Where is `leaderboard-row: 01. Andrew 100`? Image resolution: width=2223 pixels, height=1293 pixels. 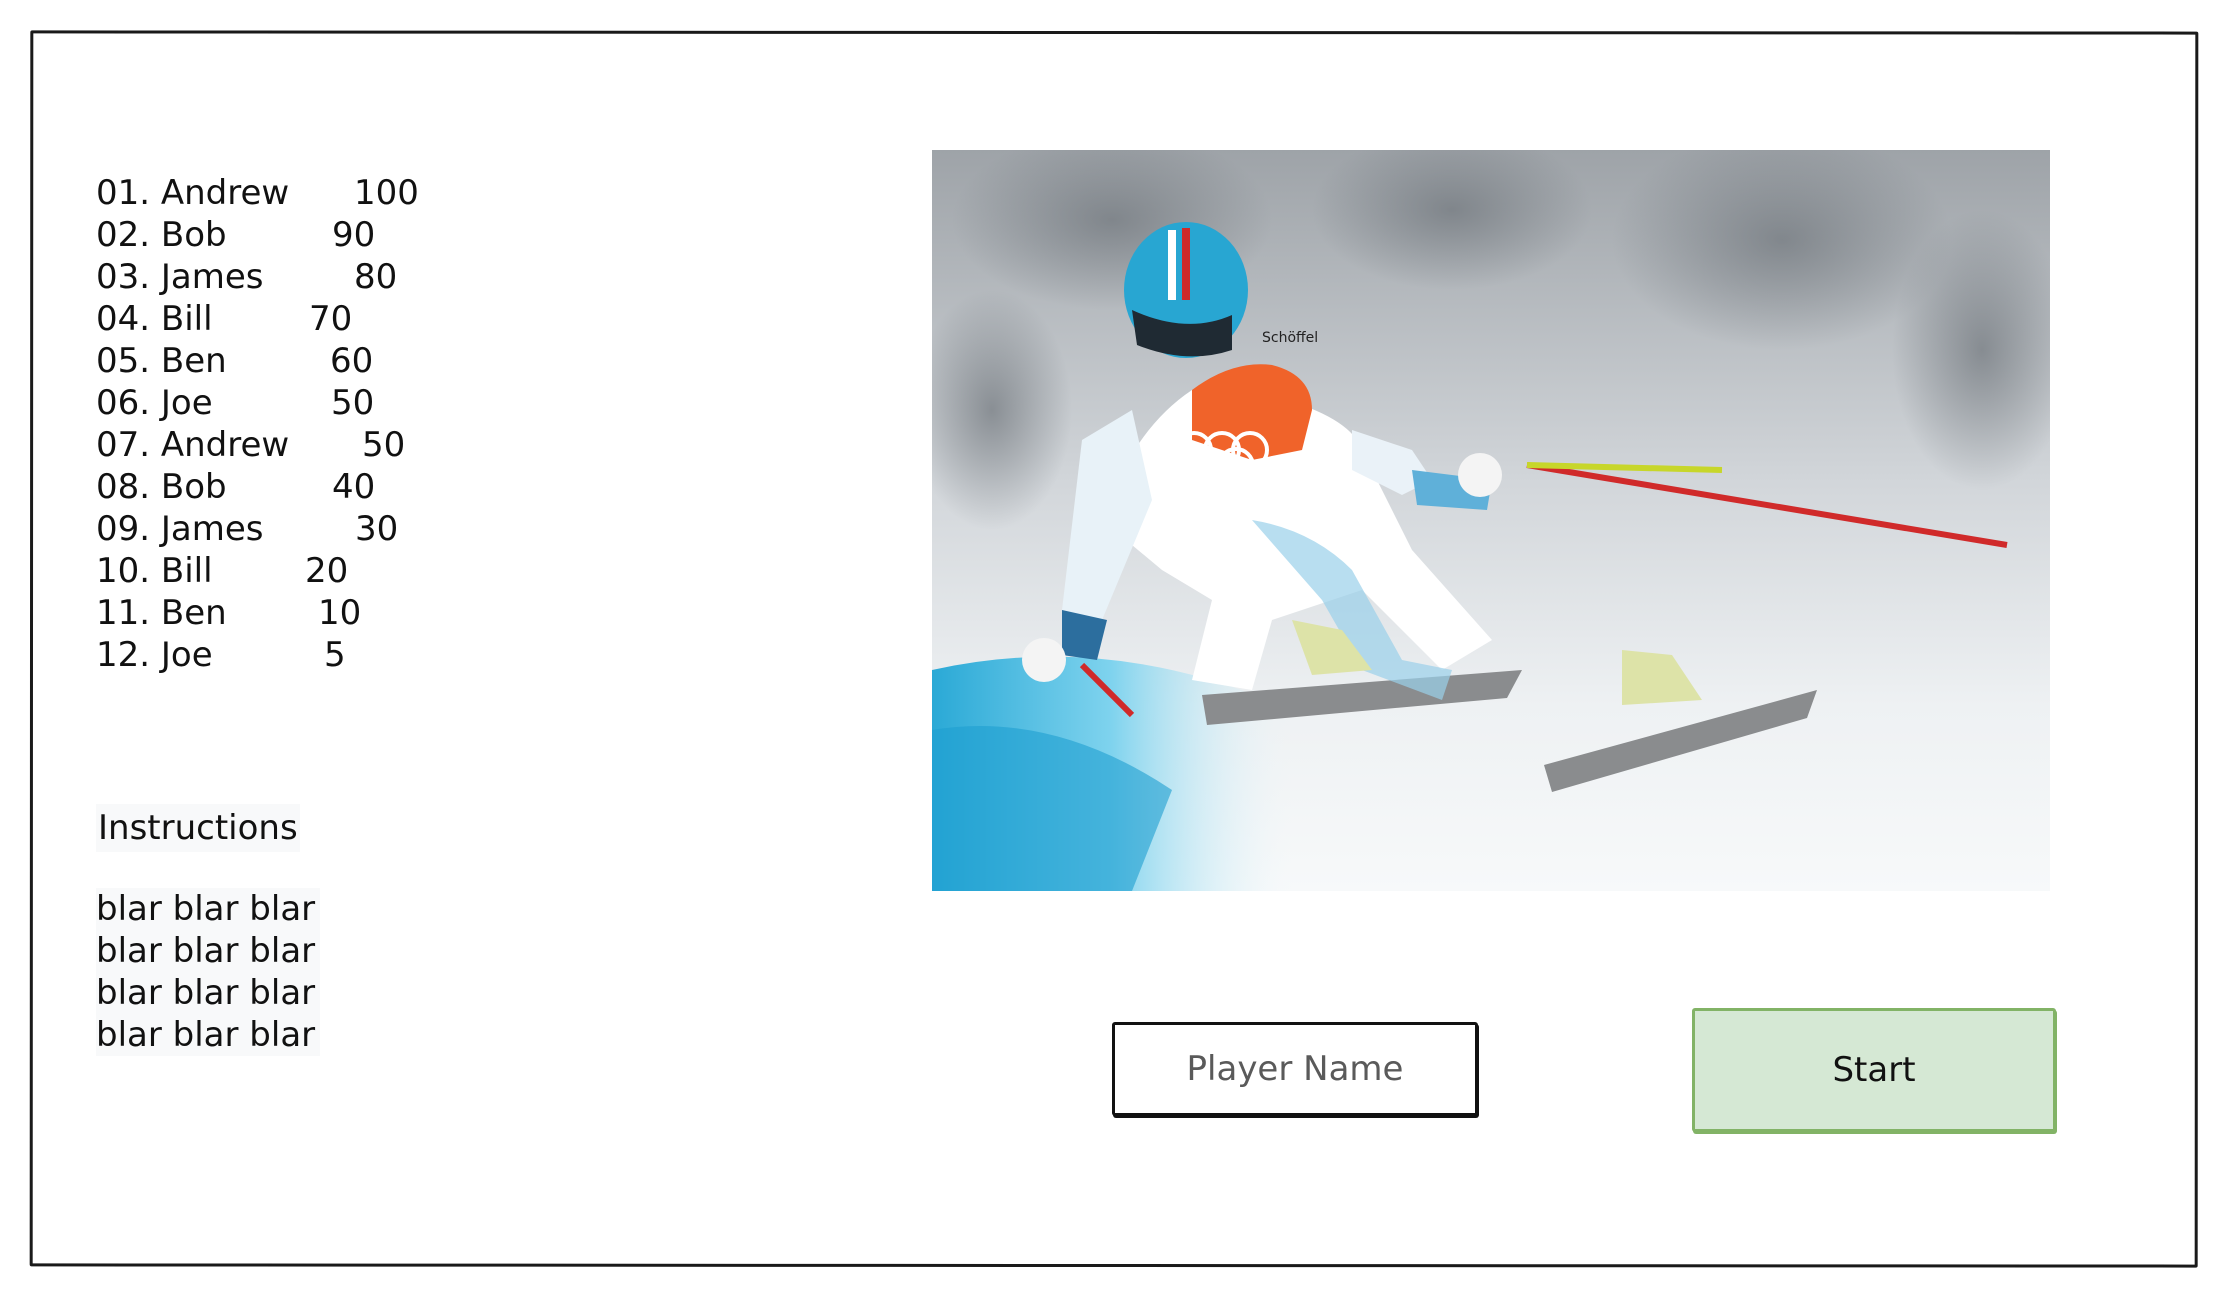
leaderboard-row: 01. Andrew 100 is located at coordinates (276, 193).